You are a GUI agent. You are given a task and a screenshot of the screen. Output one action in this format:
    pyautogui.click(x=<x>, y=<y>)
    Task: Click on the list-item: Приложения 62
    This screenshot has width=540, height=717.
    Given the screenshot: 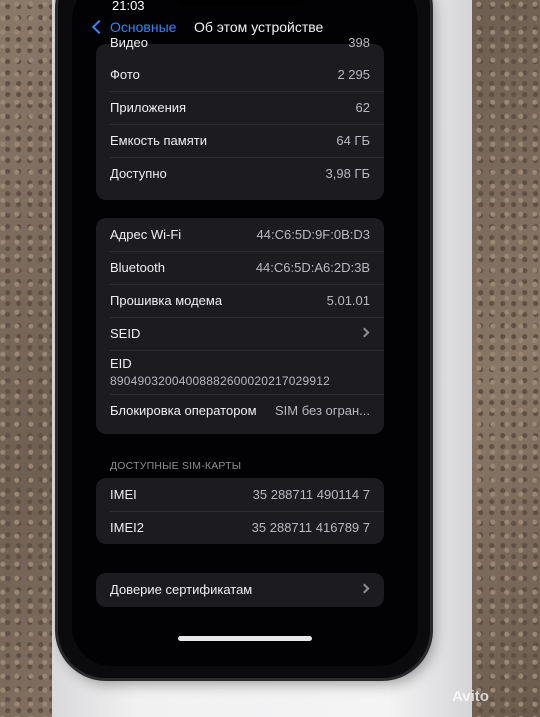 What is the action you would take?
    pyautogui.click(x=240, y=107)
    